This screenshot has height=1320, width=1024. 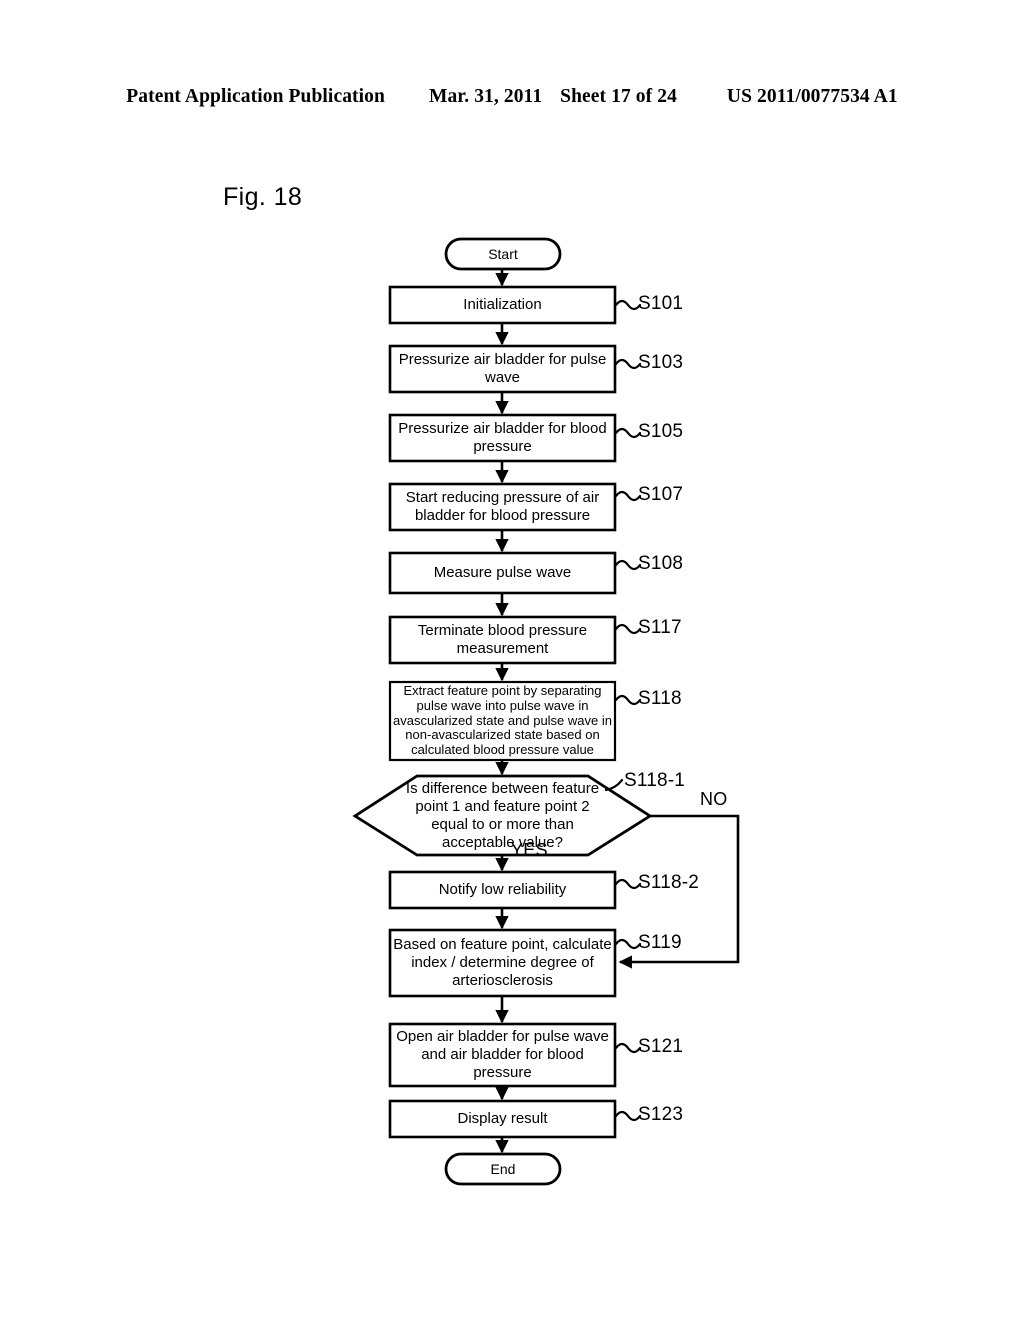 What do you see at coordinates (628, 629) in the screenshot?
I see `leader-S117` at bounding box center [628, 629].